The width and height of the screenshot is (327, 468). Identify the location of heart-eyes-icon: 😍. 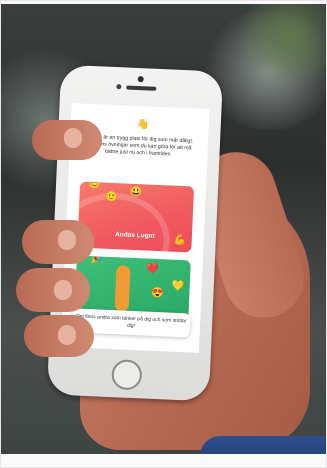
(158, 293).